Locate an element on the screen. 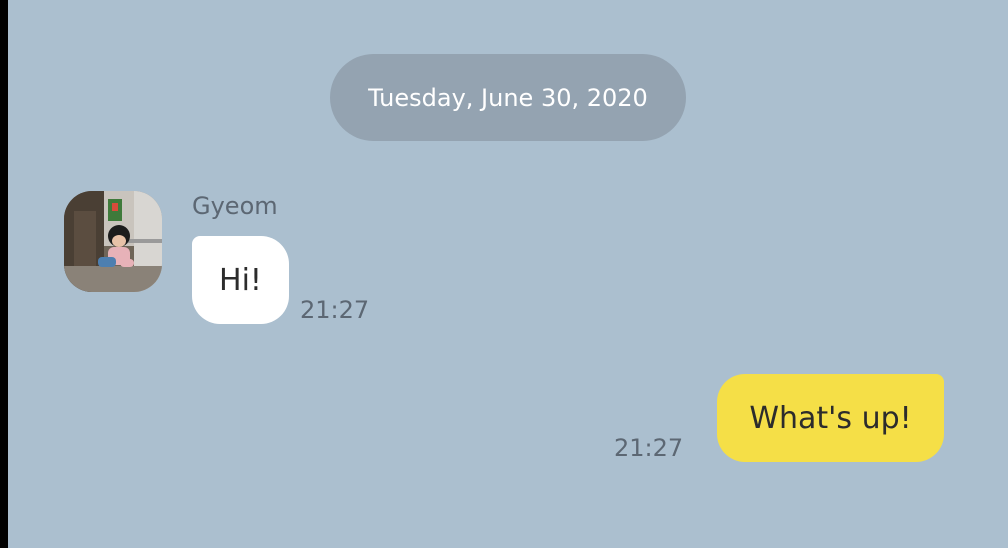  avatar is located at coordinates (113, 241).